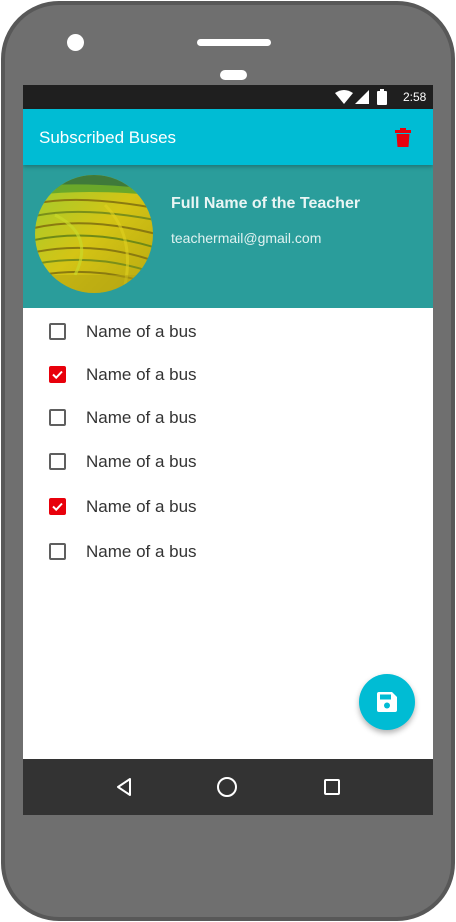 Image resolution: width=456 pixels, height=922 pixels. I want to click on back-icon, so click(124, 787).